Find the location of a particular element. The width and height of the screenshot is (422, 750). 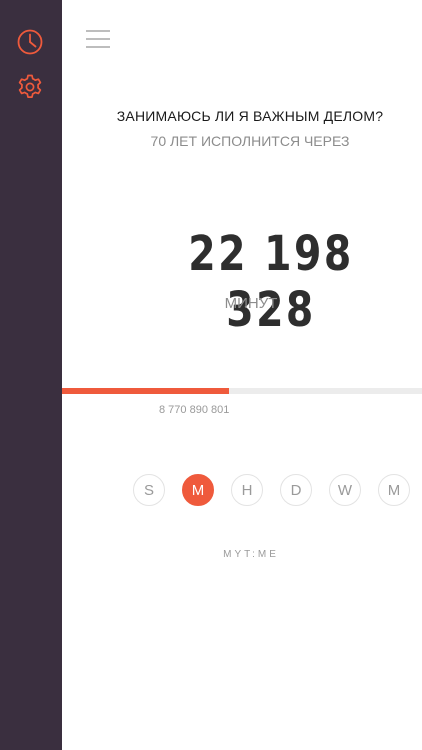

gear-icon is located at coordinates (30, 87).